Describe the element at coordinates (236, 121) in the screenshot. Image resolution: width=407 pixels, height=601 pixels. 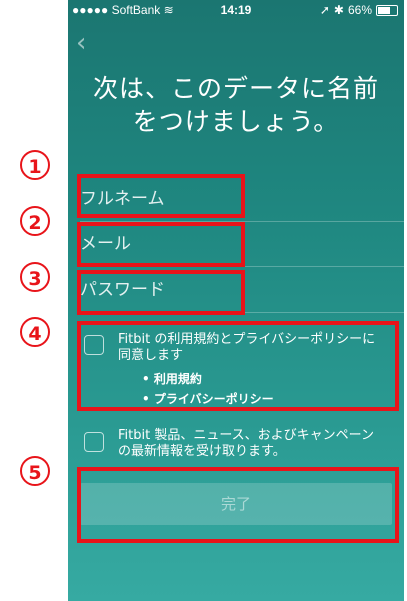
I see `title-line-2: をつけましょう。` at that location.